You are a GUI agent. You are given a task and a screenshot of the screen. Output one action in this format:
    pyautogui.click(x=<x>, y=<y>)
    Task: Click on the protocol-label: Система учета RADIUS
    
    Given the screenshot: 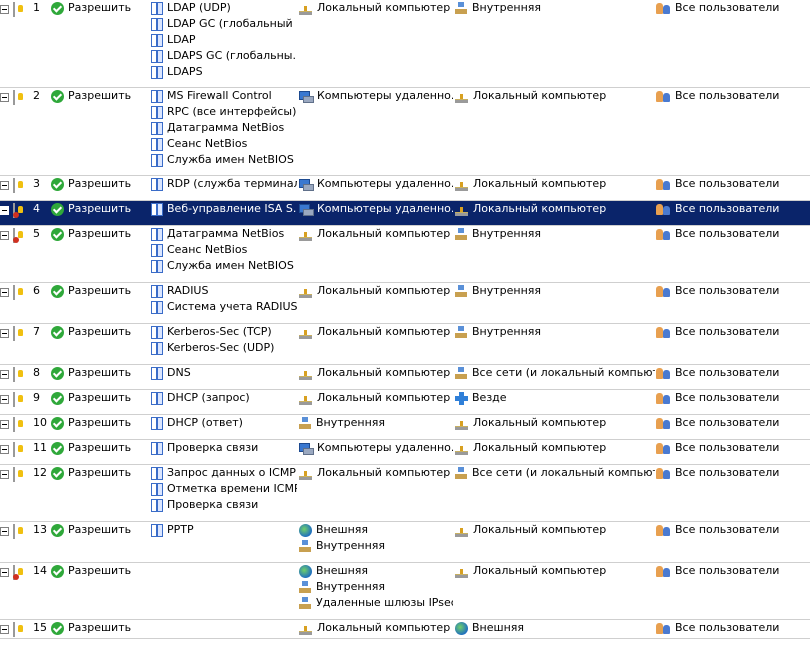 What is the action you would take?
    pyautogui.click(x=232, y=306)
    